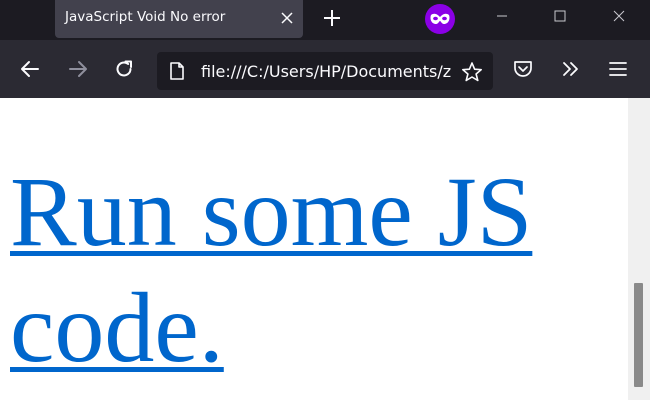  What do you see at coordinates (78, 69) in the screenshot?
I see `arrow-right-icon` at bounding box center [78, 69].